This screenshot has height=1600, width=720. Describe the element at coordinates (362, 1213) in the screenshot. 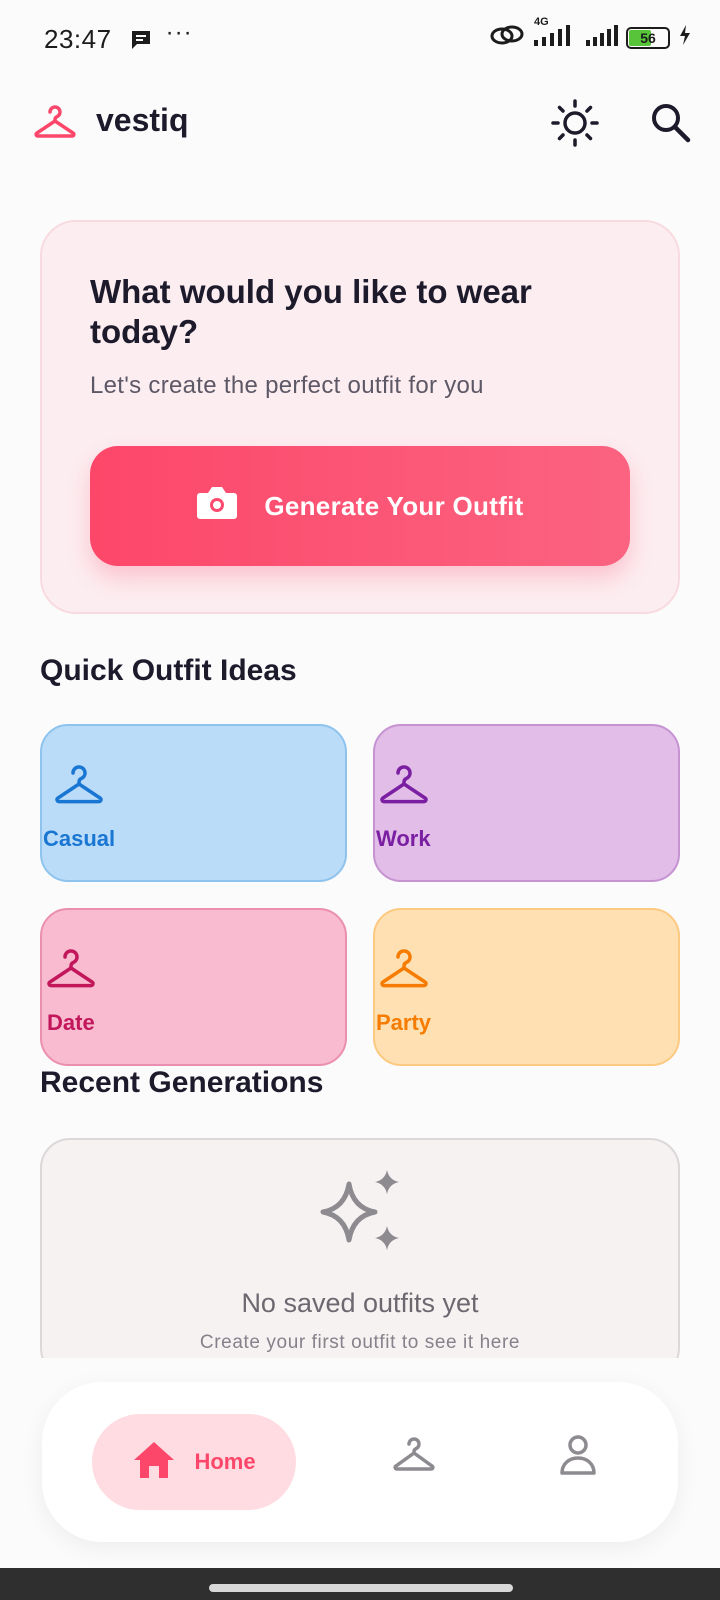

I see `sparkles-icon` at that location.